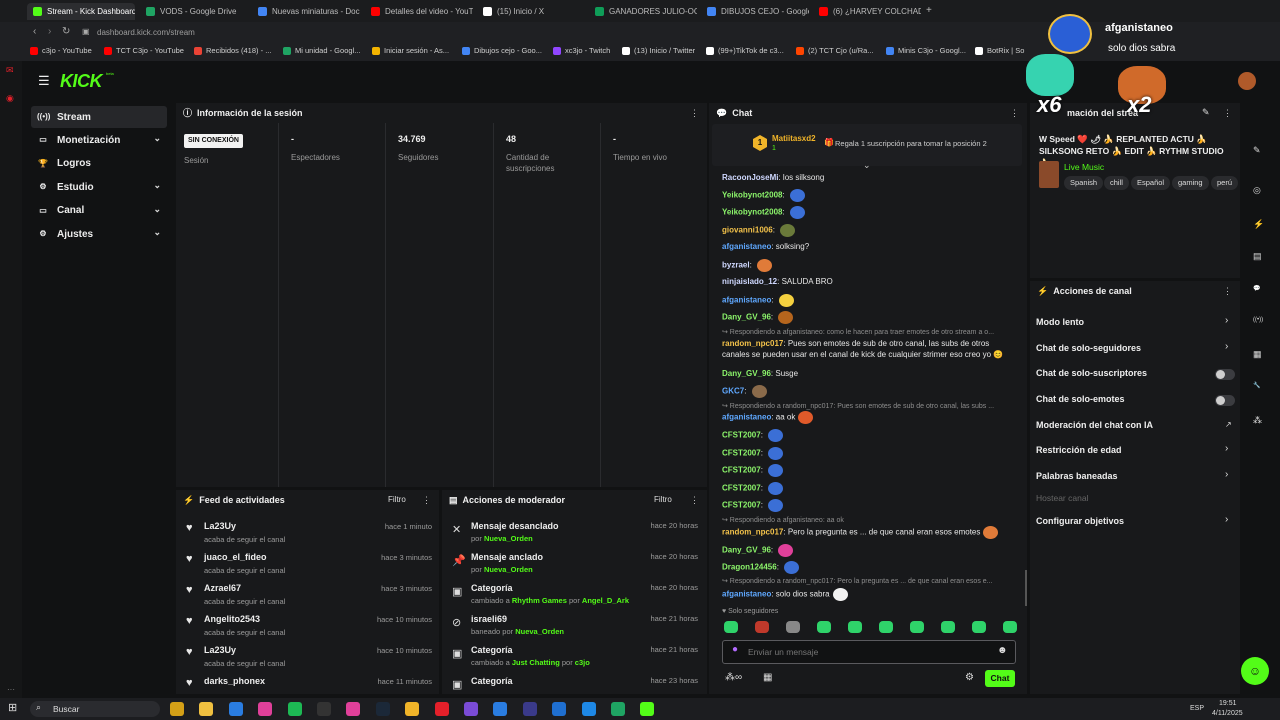  I want to click on new-tab-icon: +, so click(929, 11).